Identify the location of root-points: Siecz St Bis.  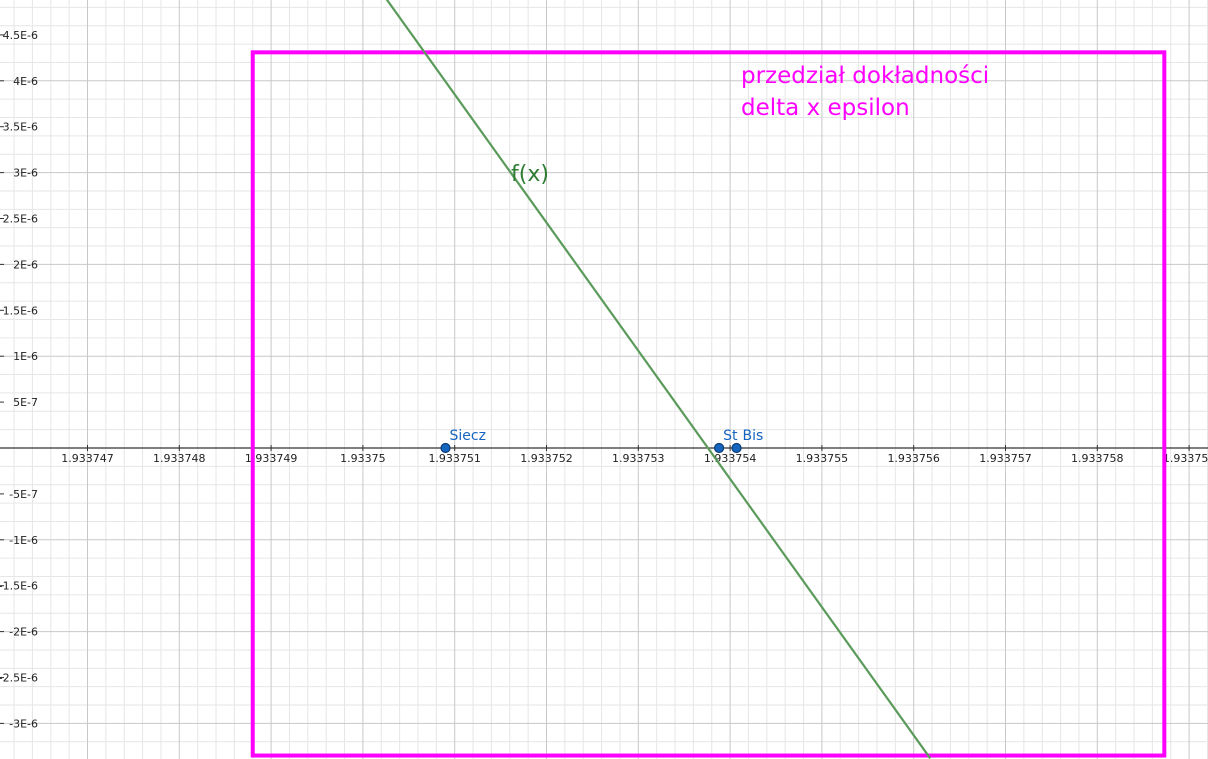
(602, 441).